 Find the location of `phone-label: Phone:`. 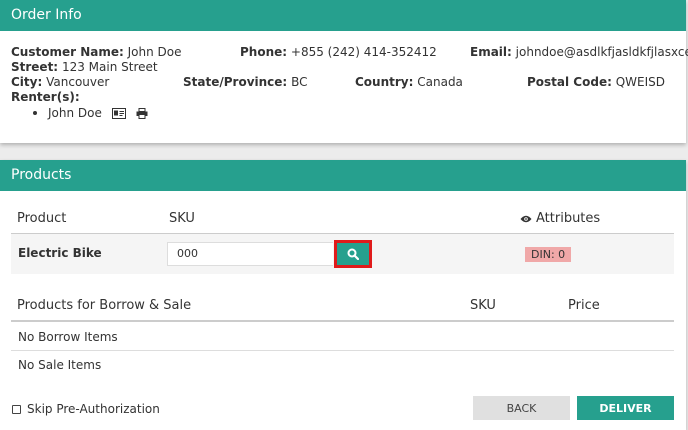

phone-label: Phone: is located at coordinates (264, 52).